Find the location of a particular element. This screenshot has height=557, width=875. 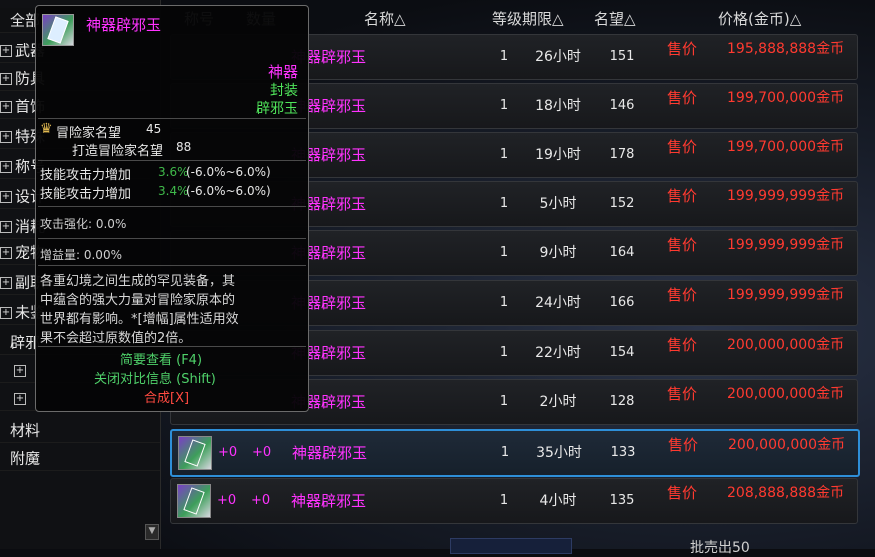

desc-line-4: 果不会超过原数值的2倍。 is located at coordinates (116, 338).